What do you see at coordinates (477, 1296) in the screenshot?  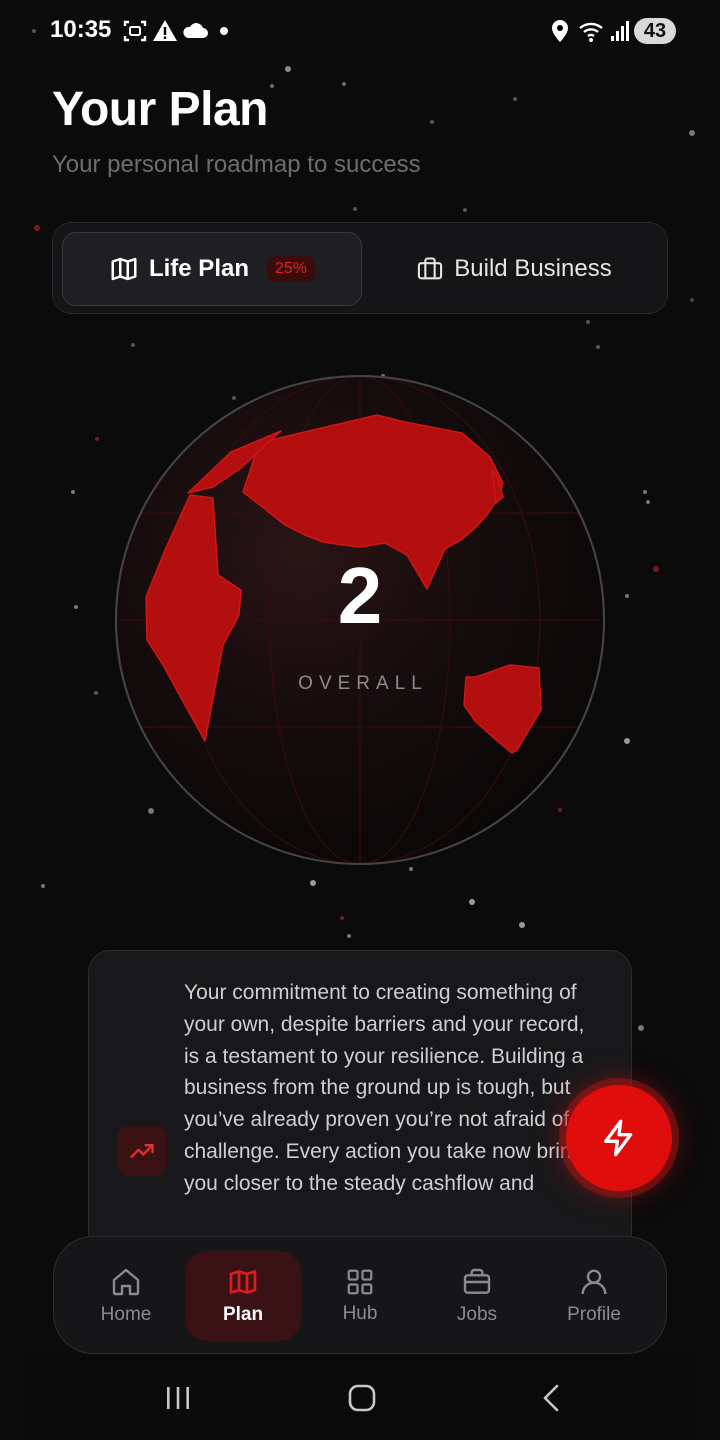 I see `nav-item-jobs: Jobs` at bounding box center [477, 1296].